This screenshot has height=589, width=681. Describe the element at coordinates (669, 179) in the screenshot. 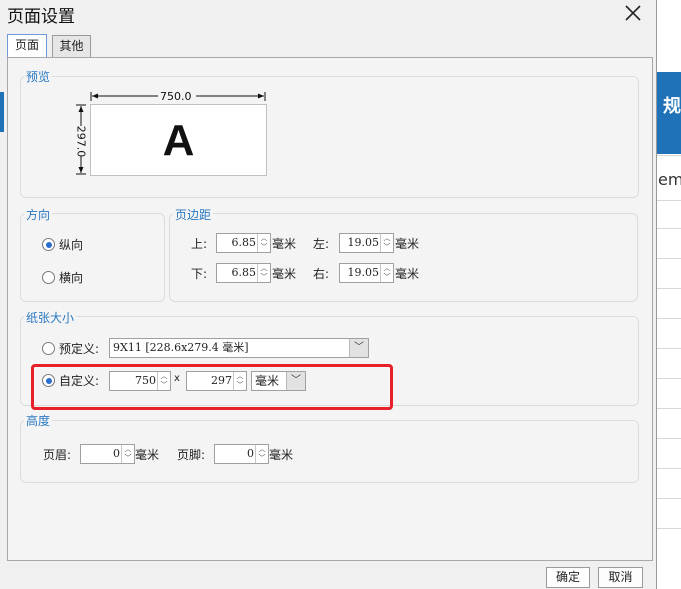

I see `background-em-text: em_` at that location.